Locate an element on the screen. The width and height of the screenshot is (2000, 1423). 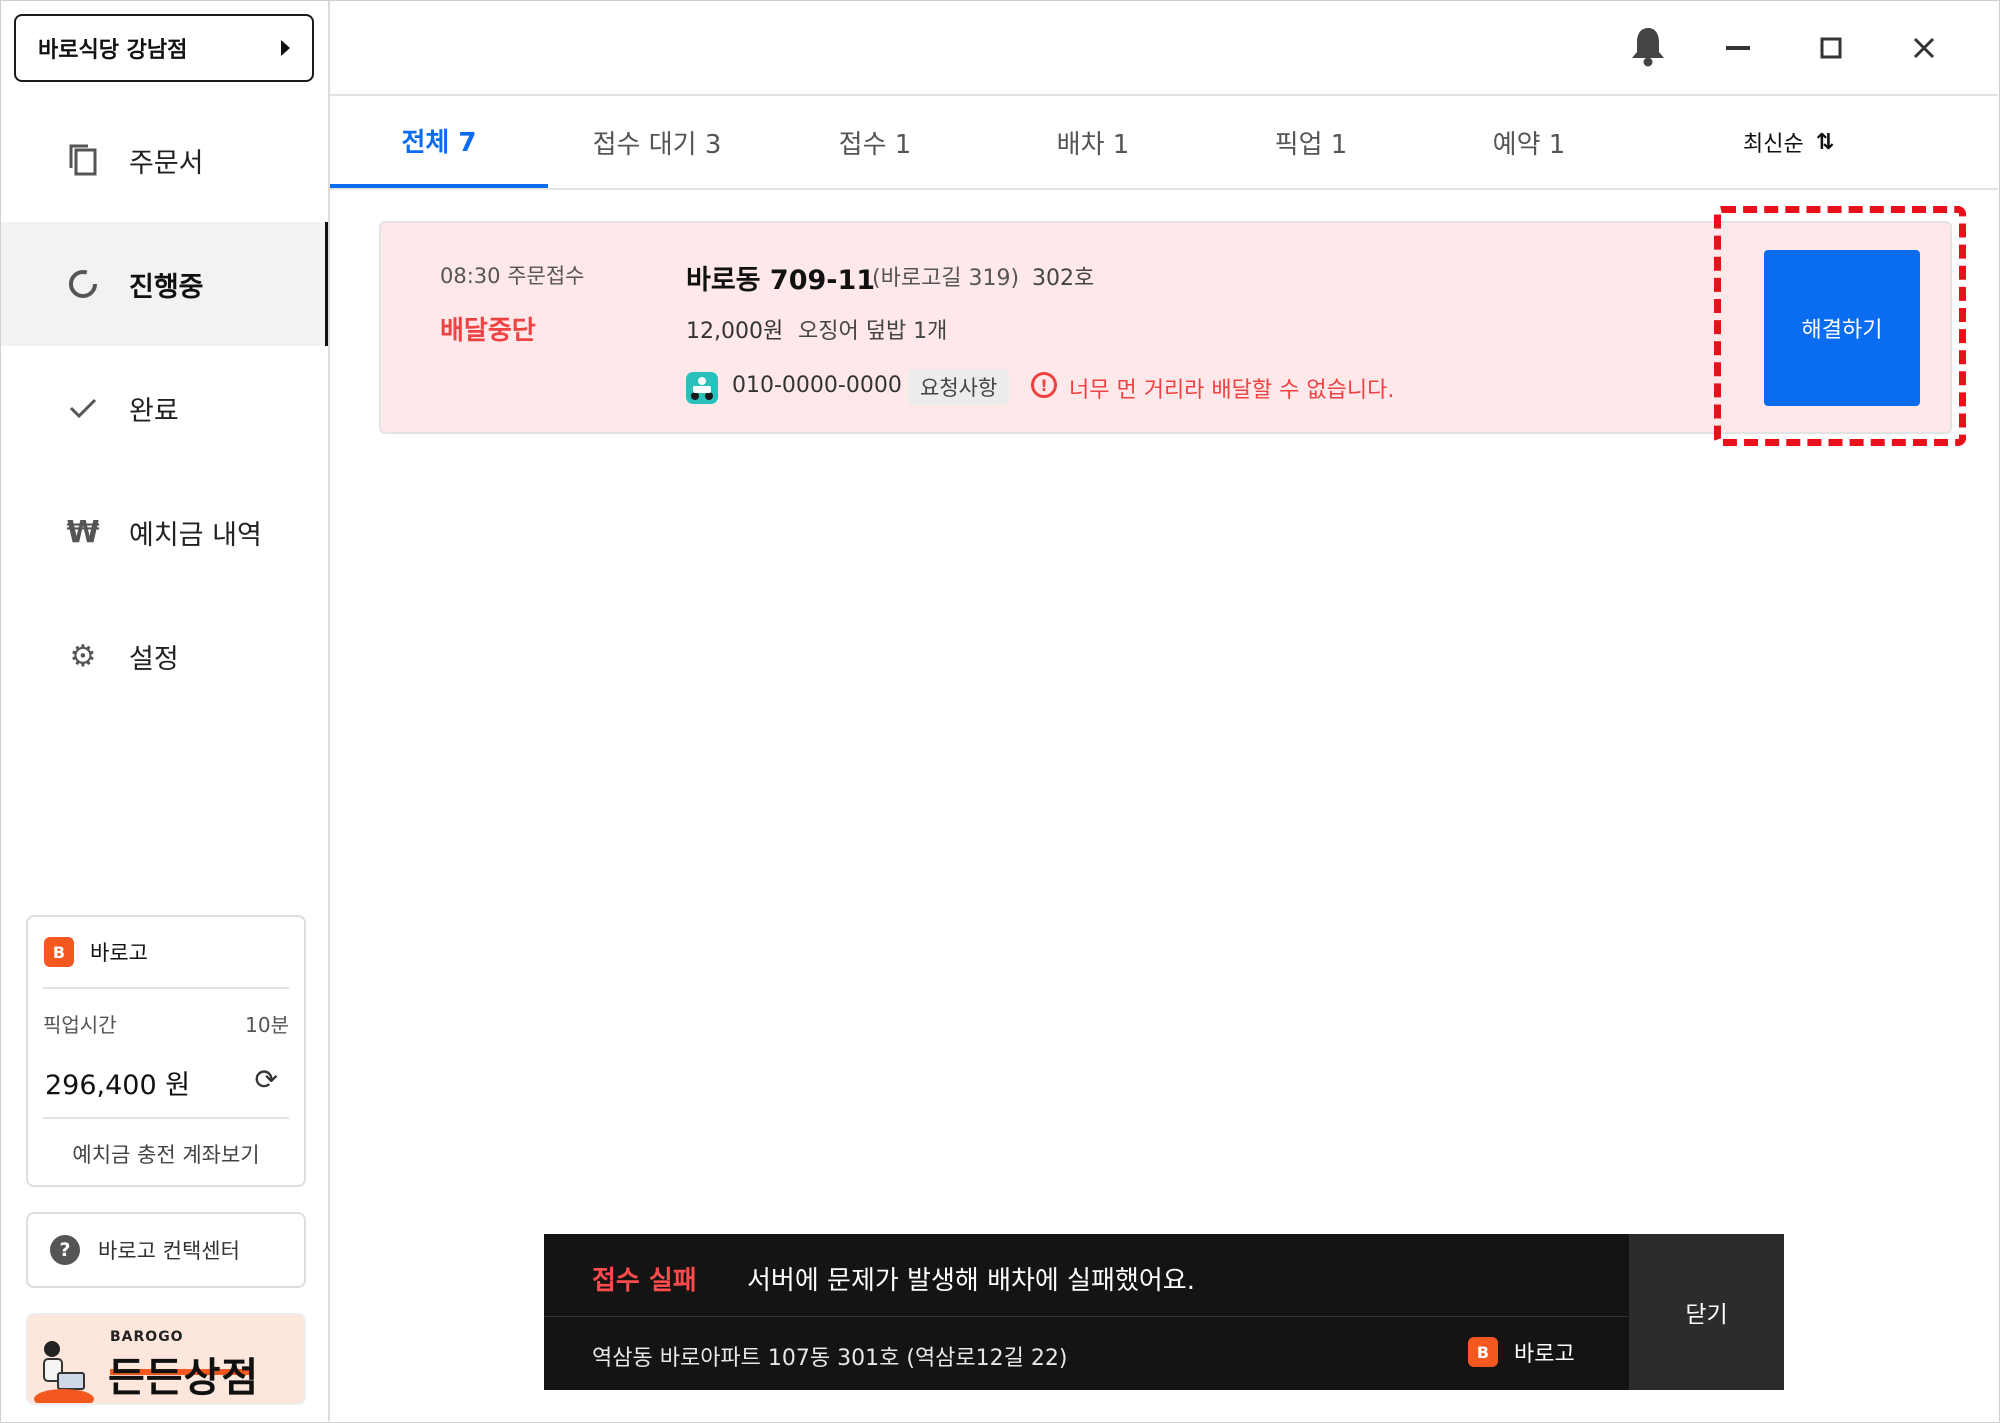
tab-accepted: 접수 1 is located at coordinates (875, 142).